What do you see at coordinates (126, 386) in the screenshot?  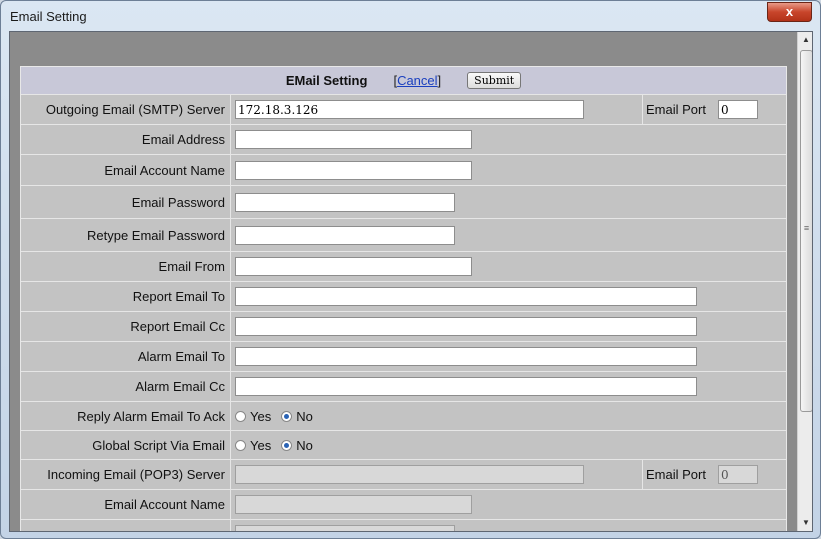 I see `alarm-cc-label: Alarm Email Cc` at bounding box center [126, 386].